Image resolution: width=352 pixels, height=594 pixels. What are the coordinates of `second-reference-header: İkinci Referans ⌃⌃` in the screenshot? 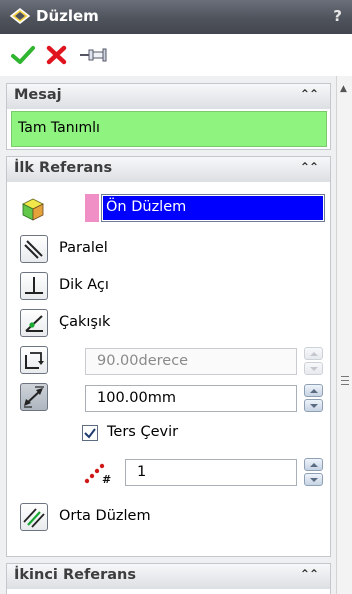 It's located at (168, 576).